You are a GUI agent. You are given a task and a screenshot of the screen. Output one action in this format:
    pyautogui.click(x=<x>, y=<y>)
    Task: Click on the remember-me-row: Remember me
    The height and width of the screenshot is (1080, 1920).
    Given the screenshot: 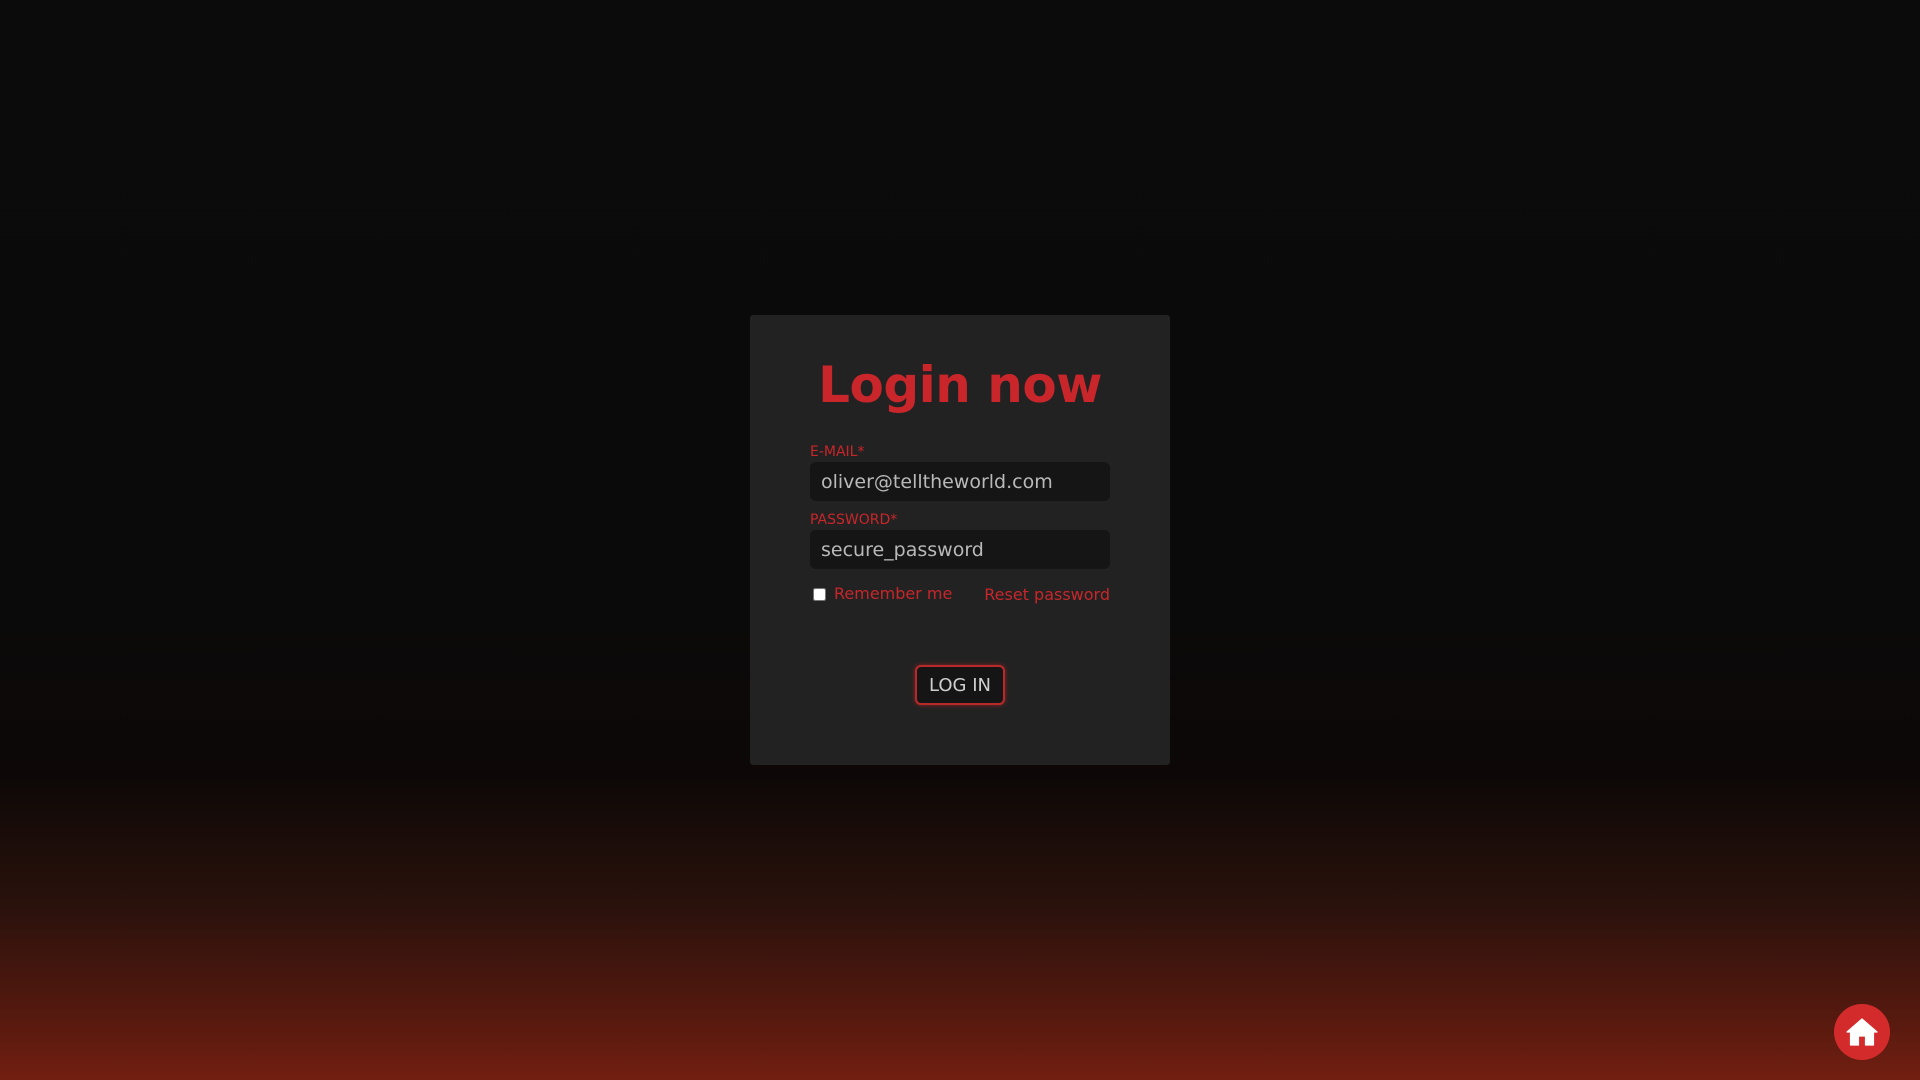 What is the action you would take?
    pyautogui.click(x=882, y=594)
    